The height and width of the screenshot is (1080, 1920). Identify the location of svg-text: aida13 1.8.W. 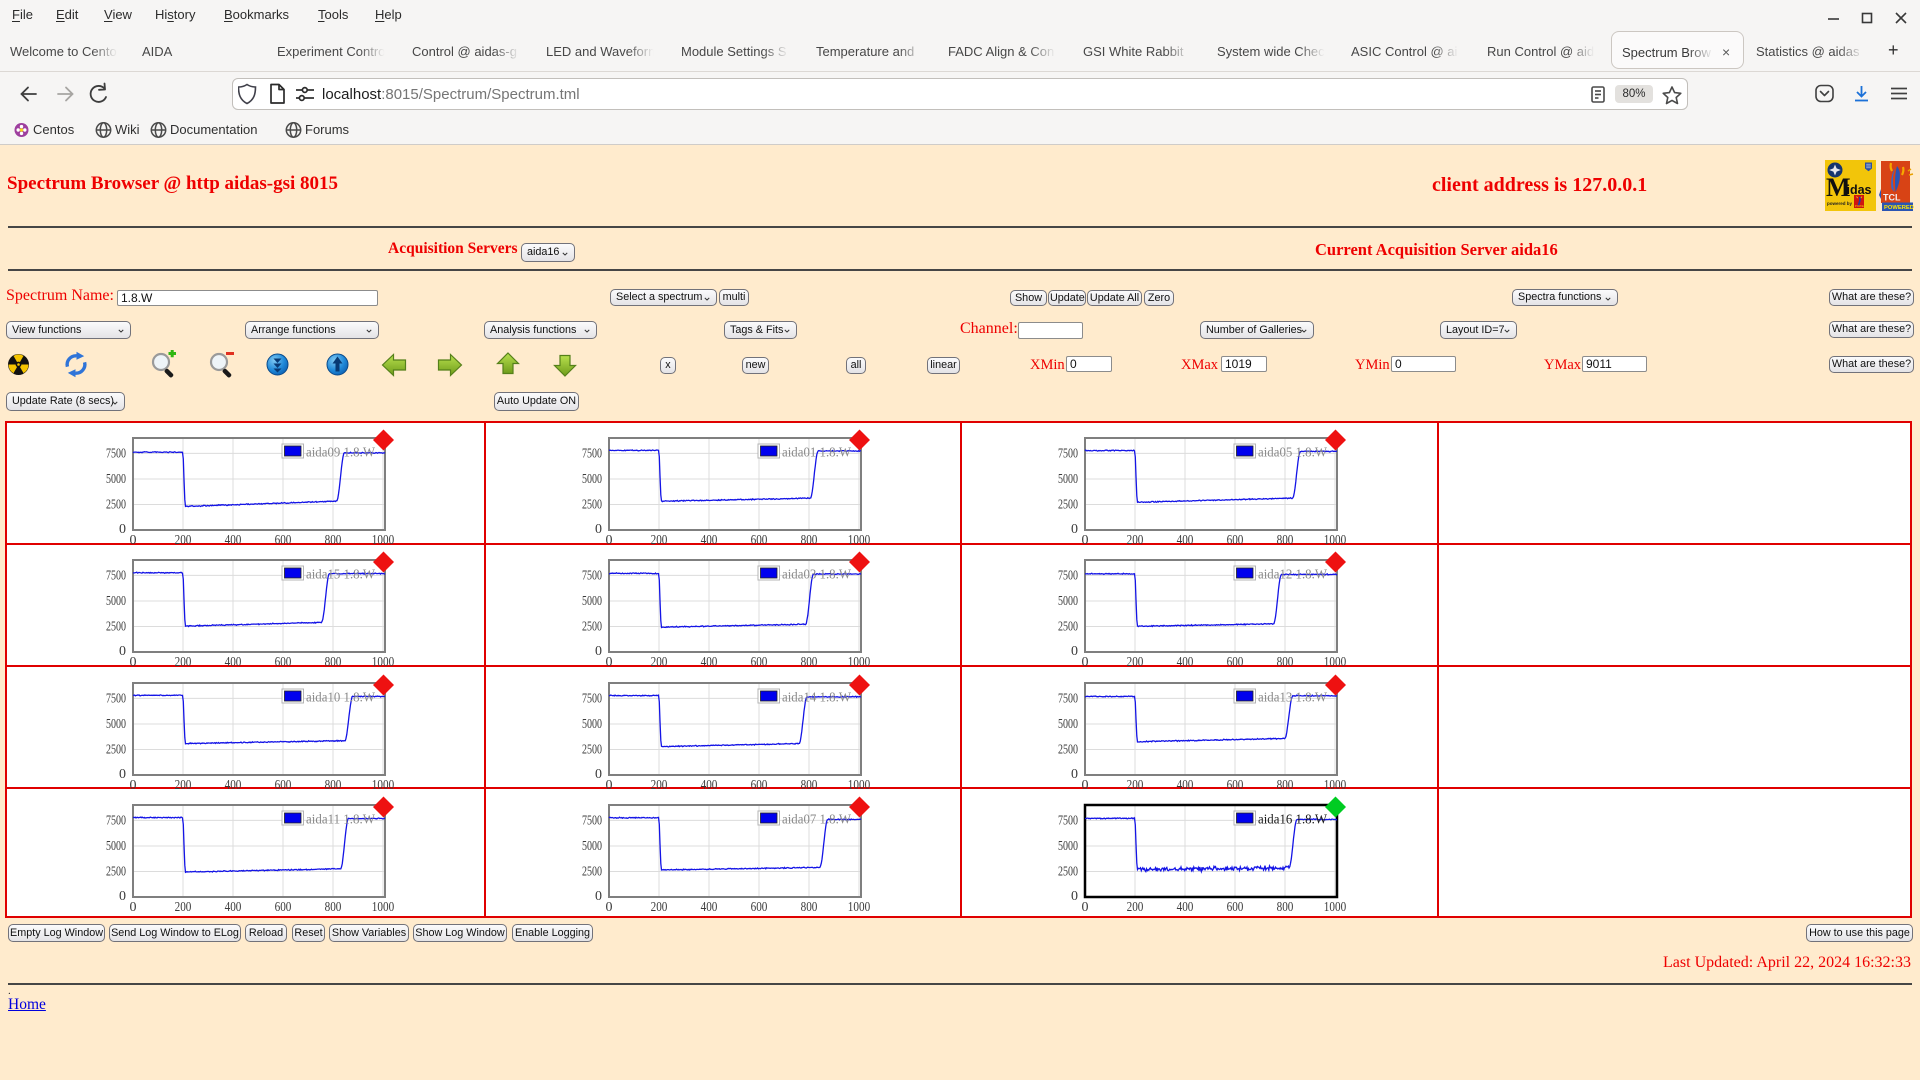
(1292, 696).